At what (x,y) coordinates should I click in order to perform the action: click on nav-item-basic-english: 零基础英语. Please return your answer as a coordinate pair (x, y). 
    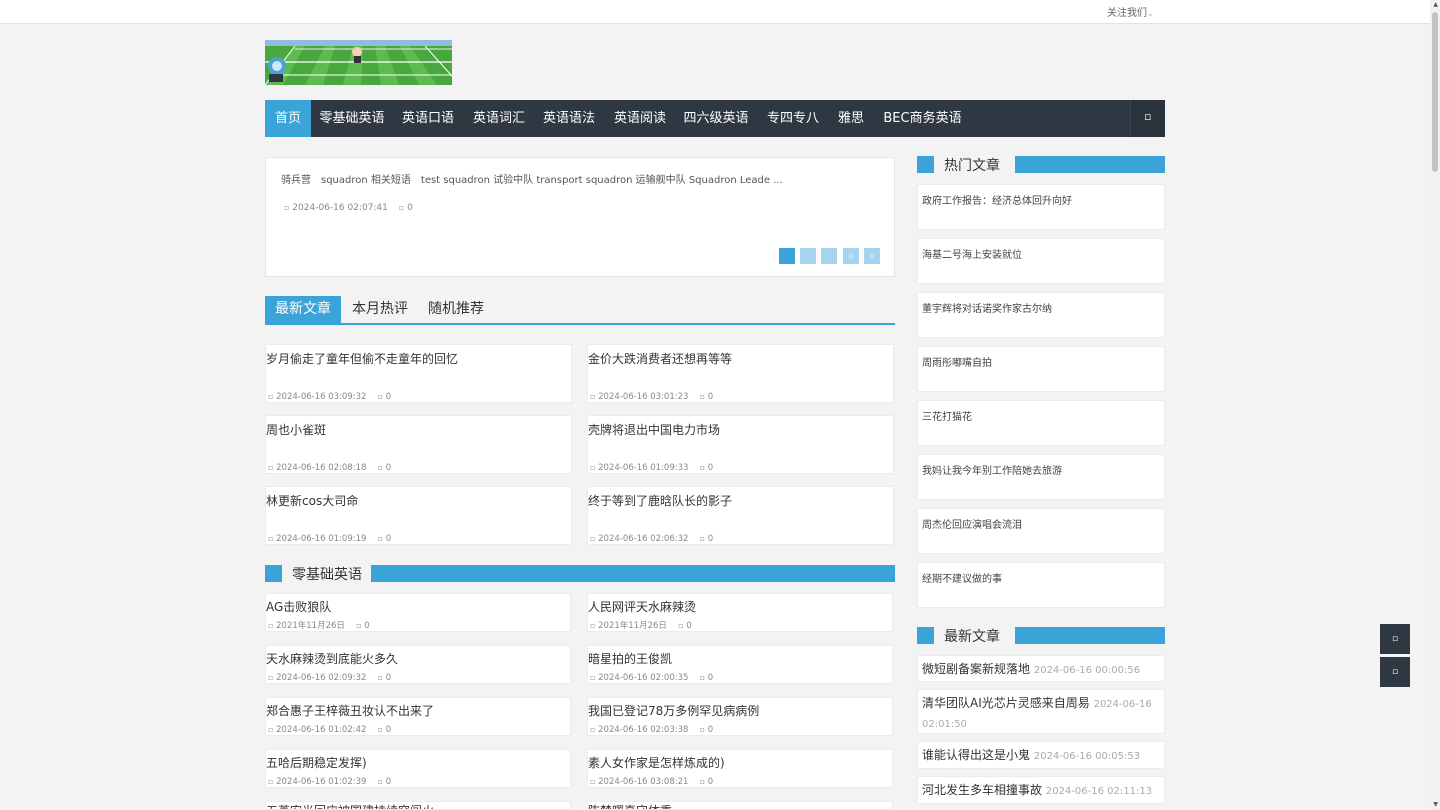
    Looking at the image, I should click on (352, 118).